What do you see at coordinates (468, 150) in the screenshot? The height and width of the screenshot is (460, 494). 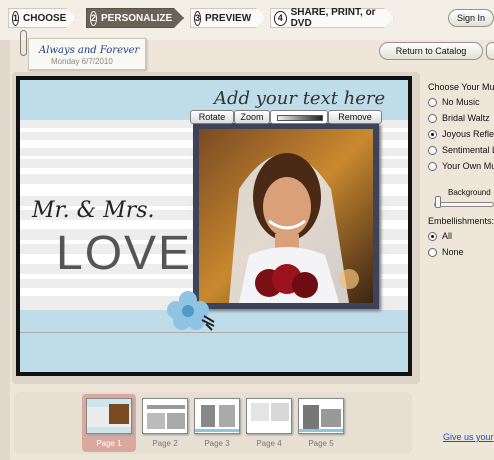 I see `music-option-label: Sentimental L` at bounding box center [468, 150].